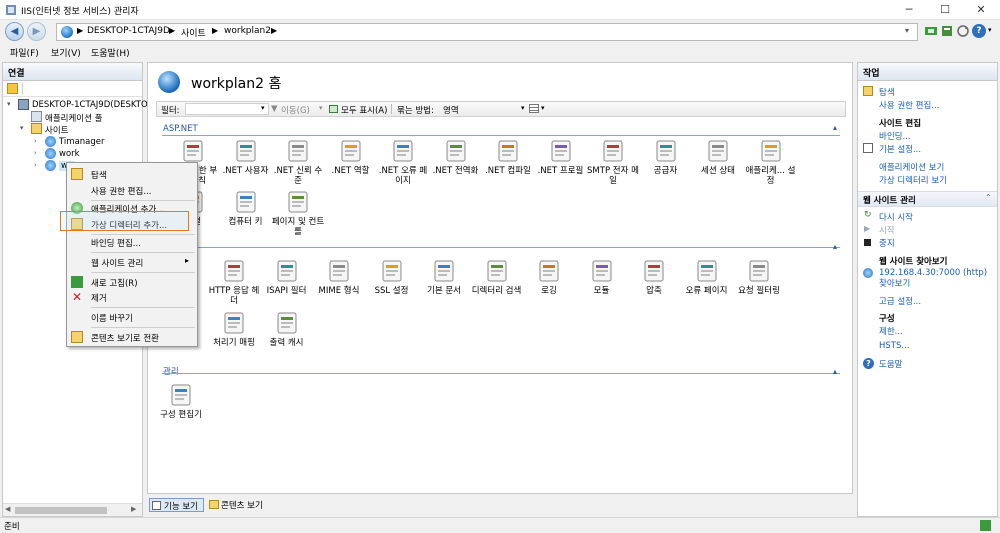 This screenshot has width=1000, height=533. Describe the element at coordinates (24, 52) in the screenshot. I see `menu-file: 파일(F)` at that location.